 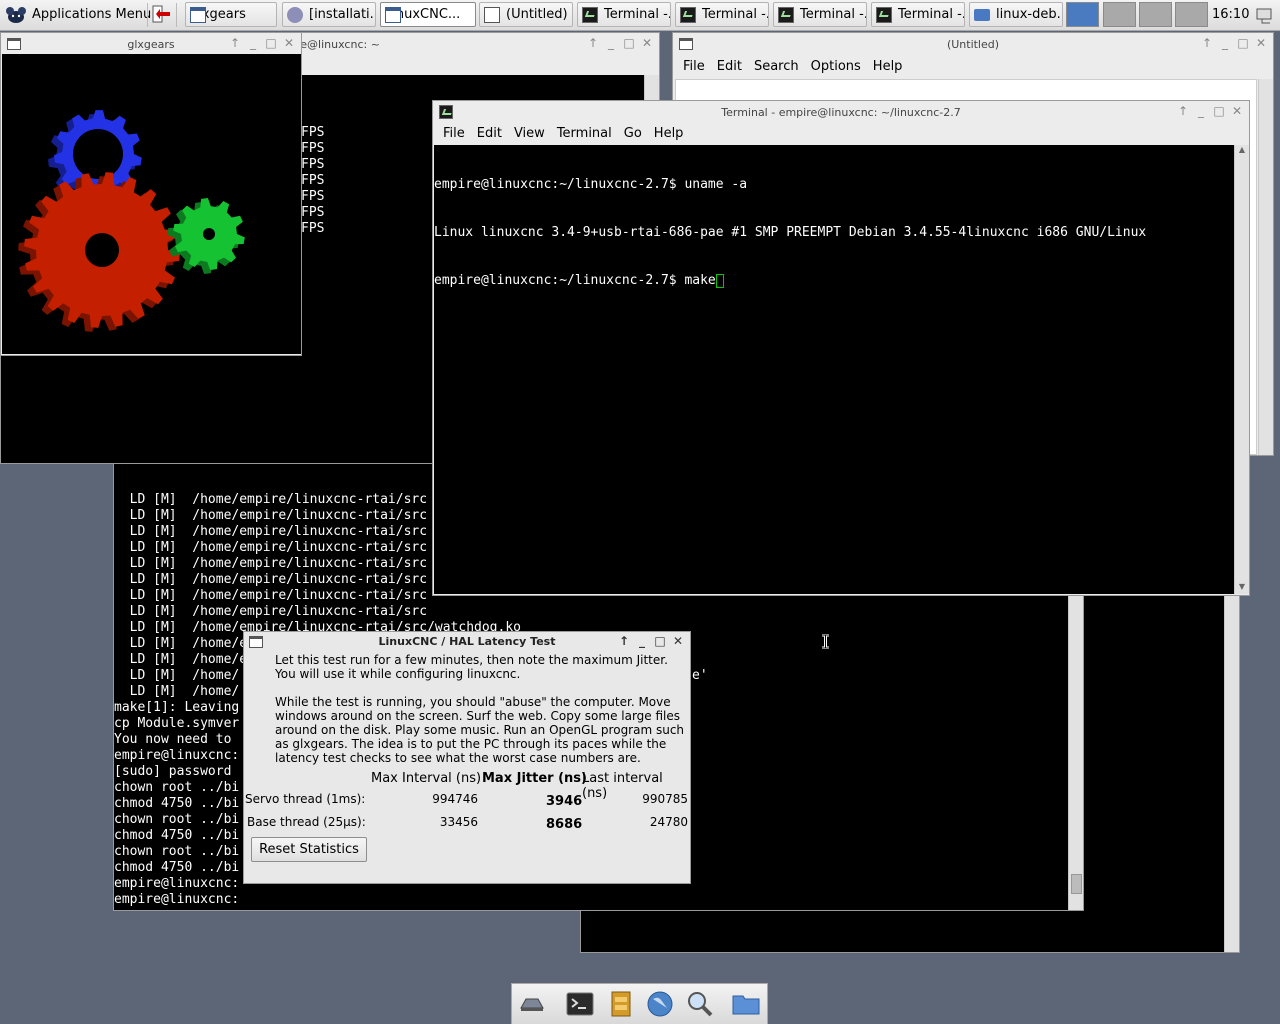 What do you see at coordinates (973, 44) in the screenshot?
I see `titlebar: (Untitled) ↑ _ □ ✕` at bounding box center [973, 44].